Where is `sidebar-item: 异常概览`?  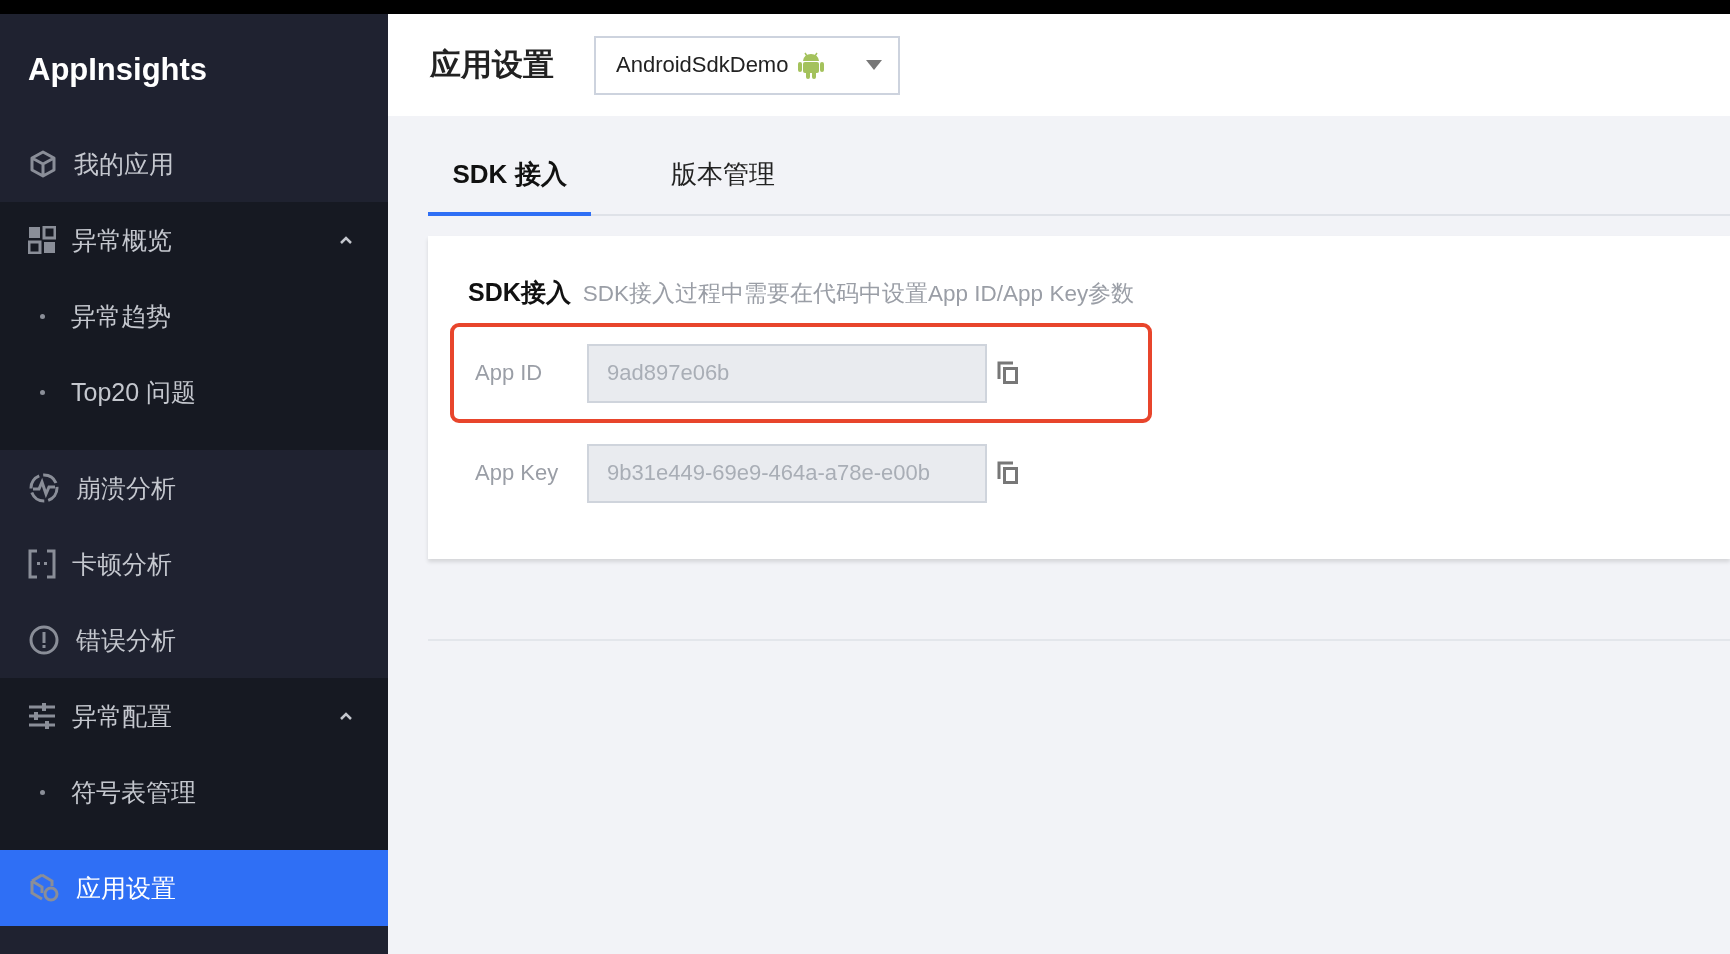 sidebar-item: 异常概览 is located at coordinates (194, 240).